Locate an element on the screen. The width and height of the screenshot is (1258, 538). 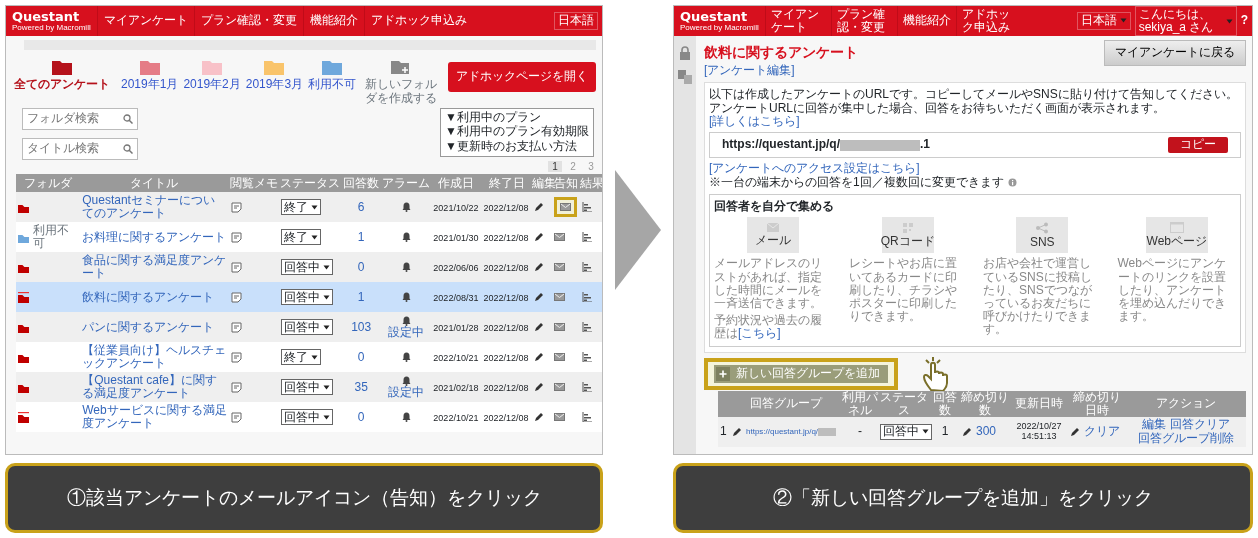
response-count: 35 is located at coordinates (361, 386).